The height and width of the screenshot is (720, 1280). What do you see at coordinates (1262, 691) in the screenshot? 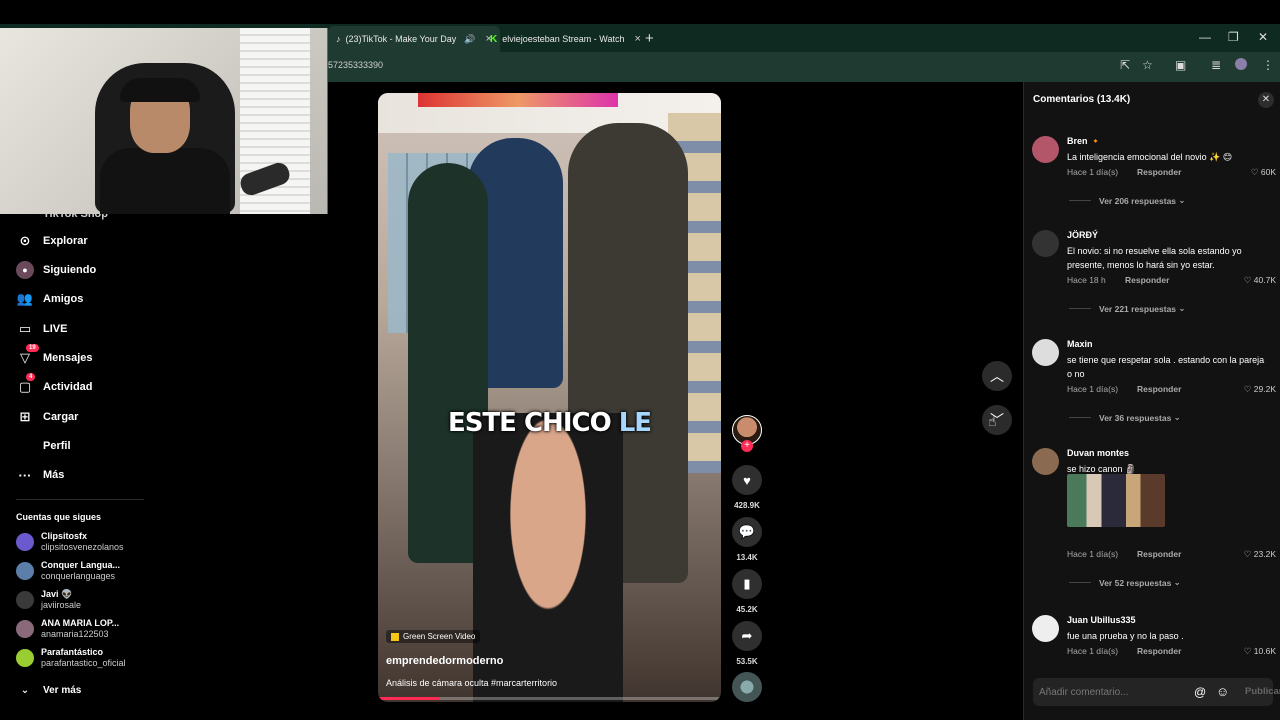
I see `post-button: Publicar` at bounding box center [1262, 691].